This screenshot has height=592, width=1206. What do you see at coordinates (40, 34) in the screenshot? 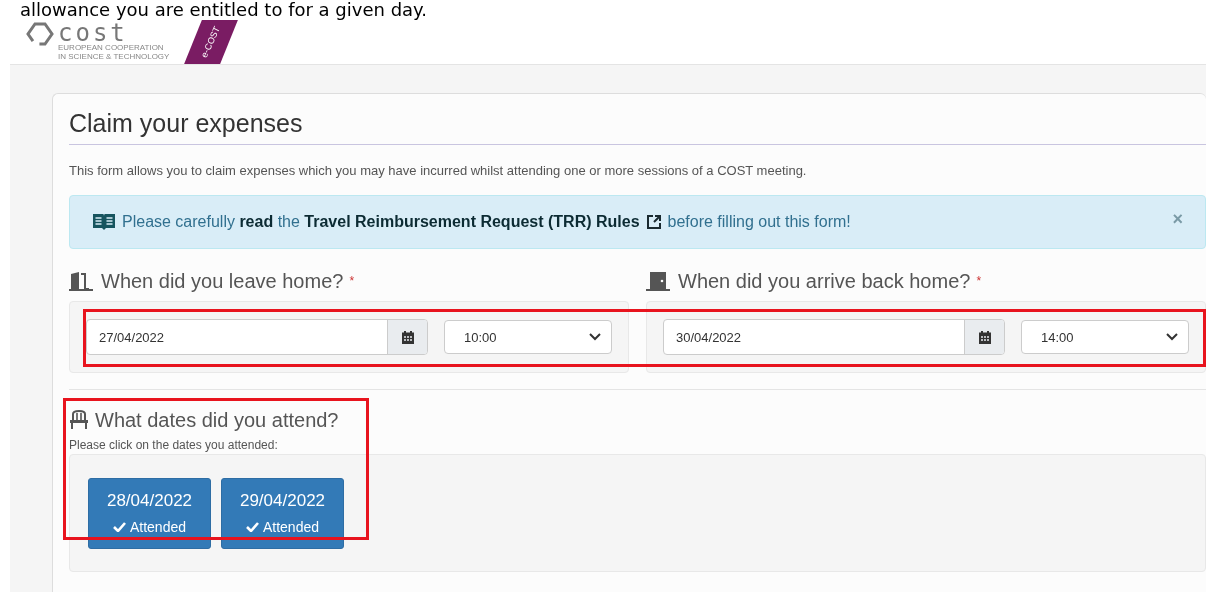
I see `hexagon-logo-icon` at bounding box center [40, 34].